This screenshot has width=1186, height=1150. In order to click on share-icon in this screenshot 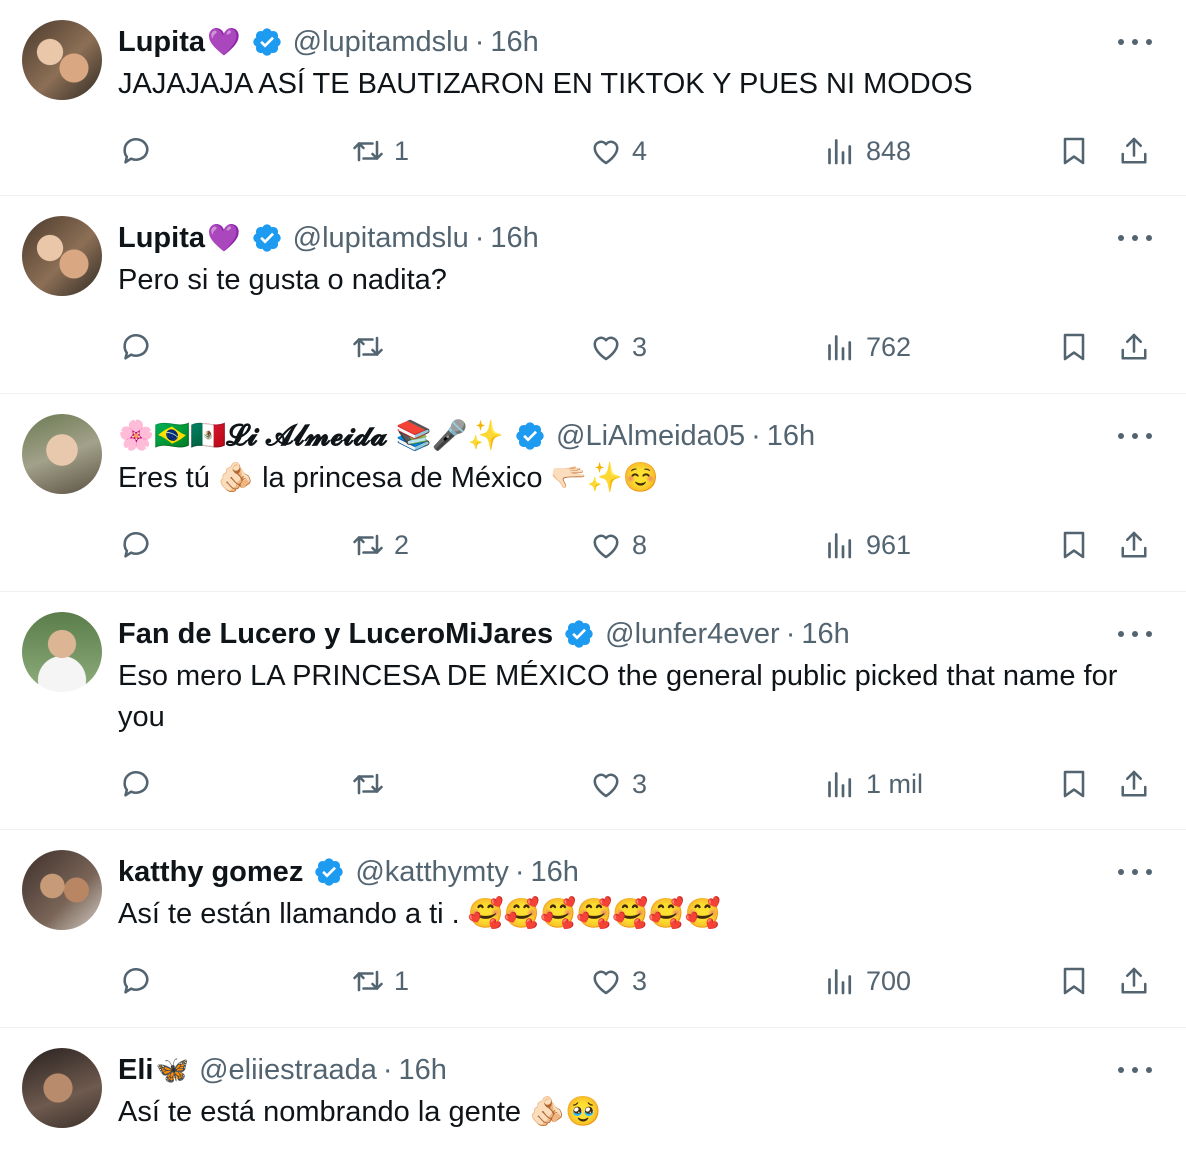, I will do `click(1134, 783)`.